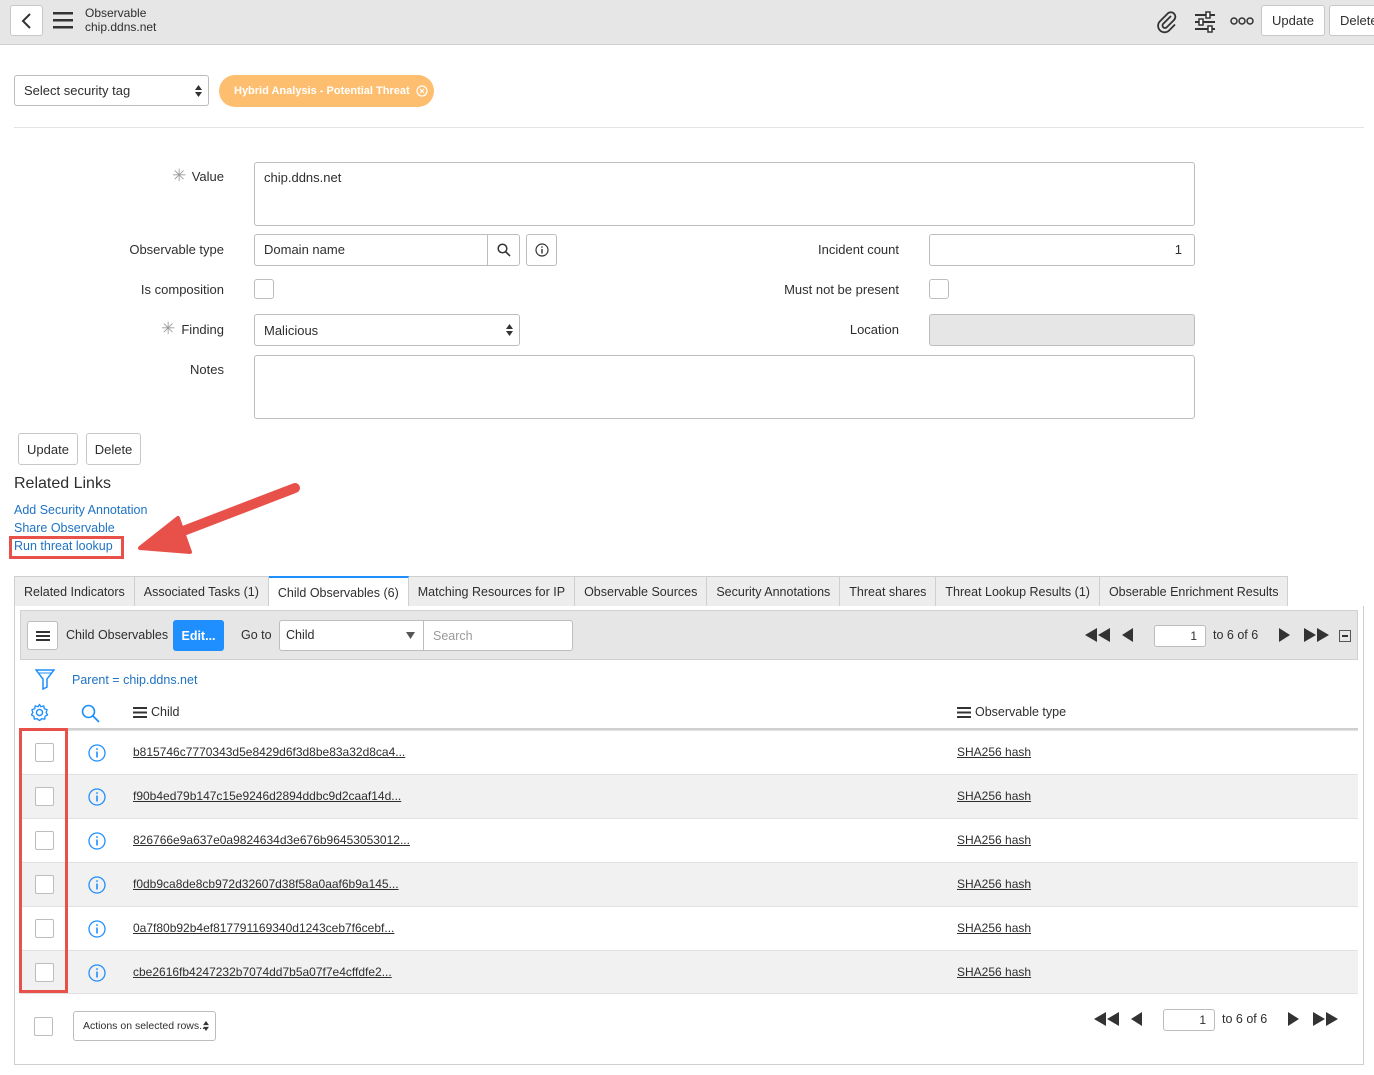  What do you see at coordinates (492, 591) in the screenshot?
I see `tab-matching-resources: Matching Resources for IP` at bounding box center [492, 591].